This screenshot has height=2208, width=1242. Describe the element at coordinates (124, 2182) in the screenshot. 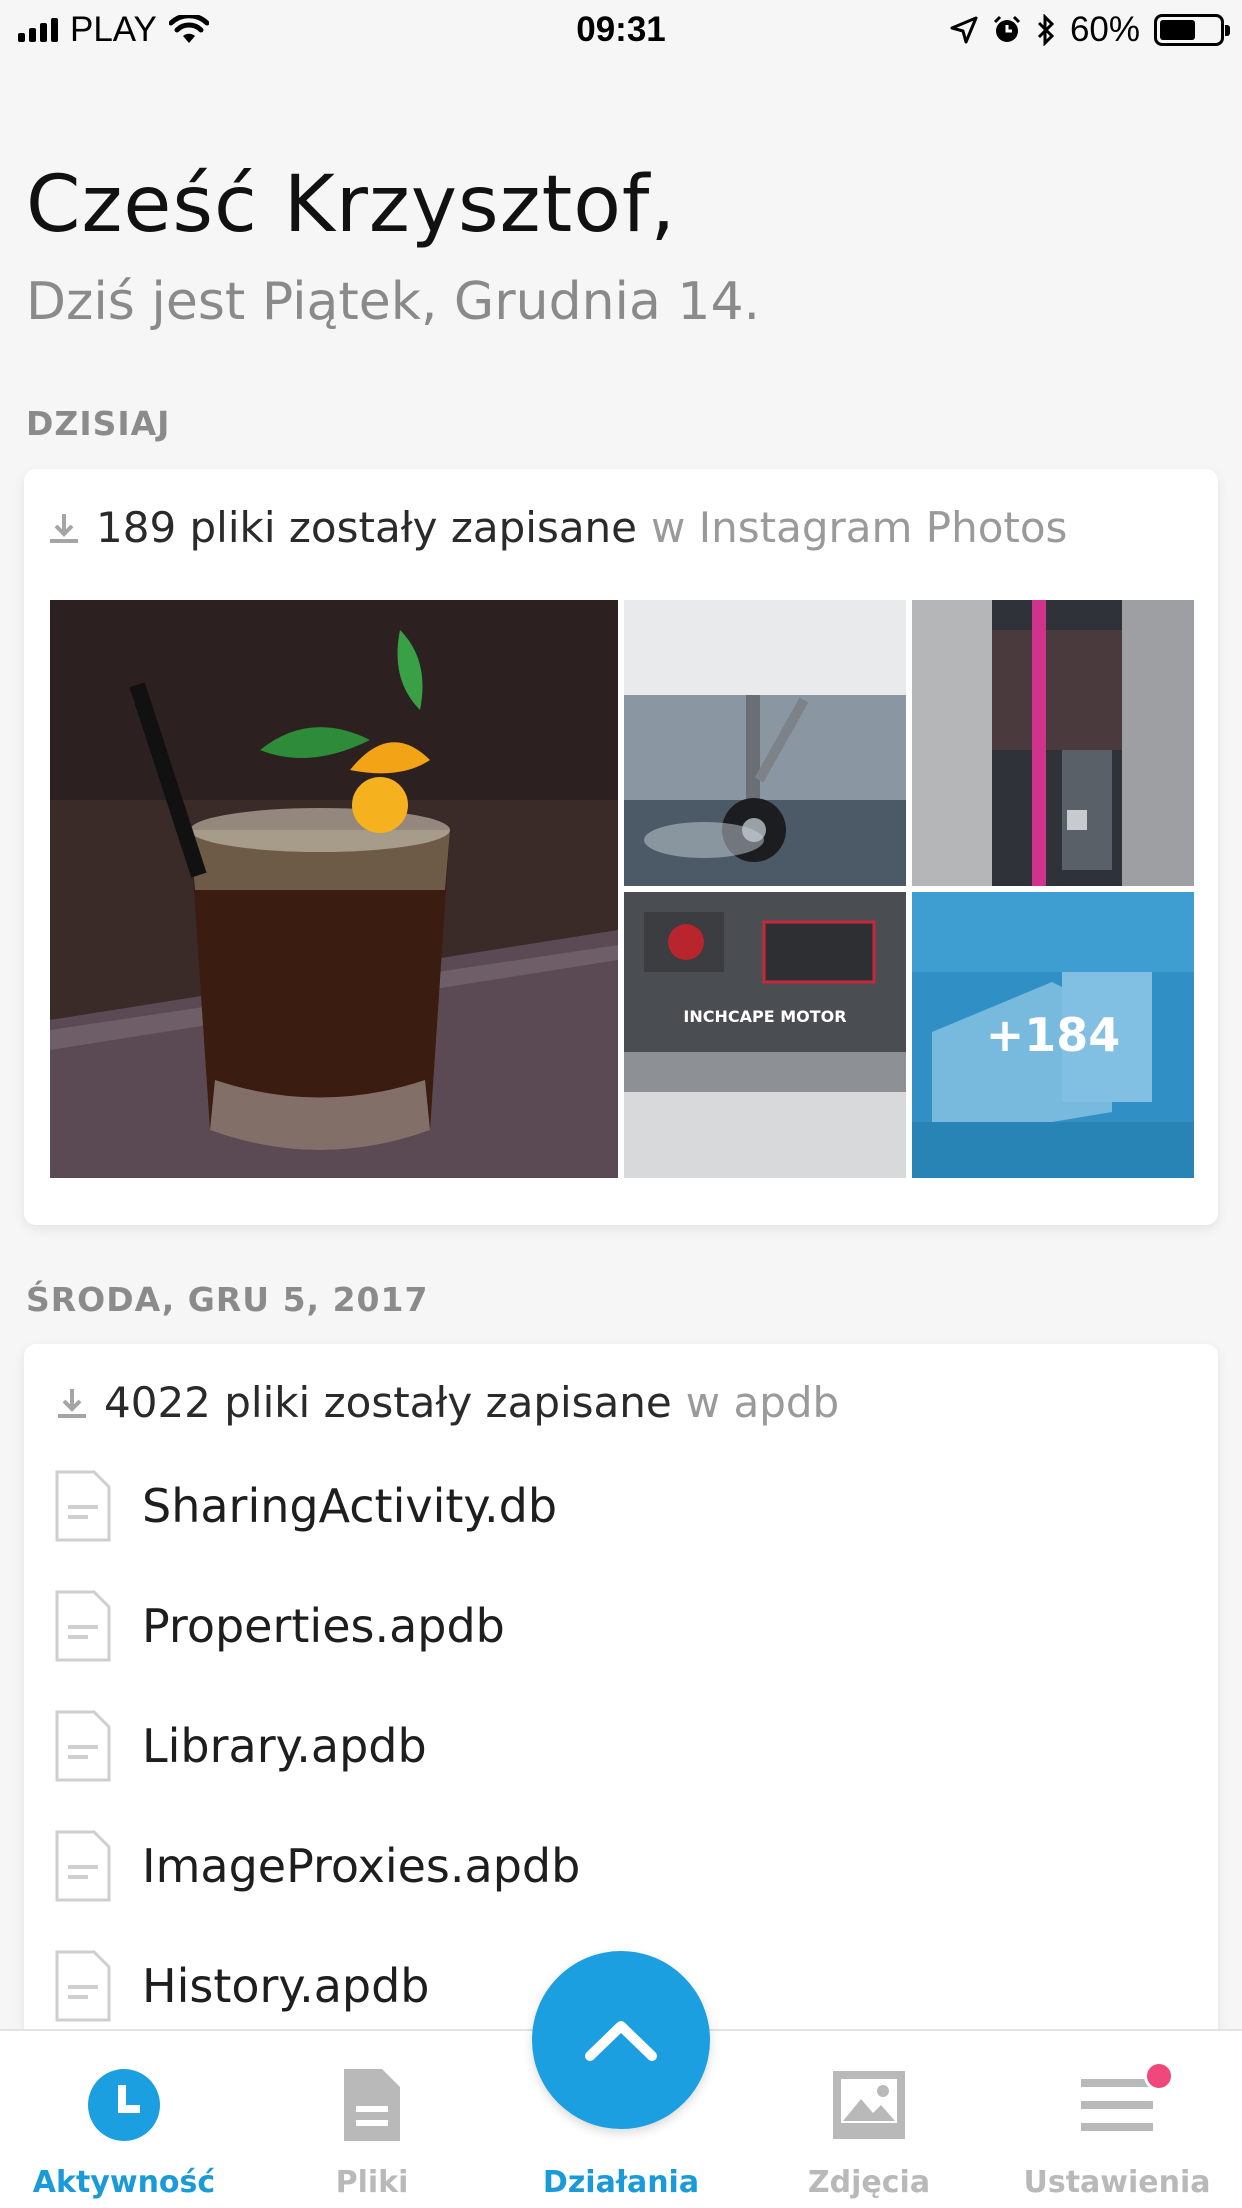

I see `tab-label: Aktywność` at that location.